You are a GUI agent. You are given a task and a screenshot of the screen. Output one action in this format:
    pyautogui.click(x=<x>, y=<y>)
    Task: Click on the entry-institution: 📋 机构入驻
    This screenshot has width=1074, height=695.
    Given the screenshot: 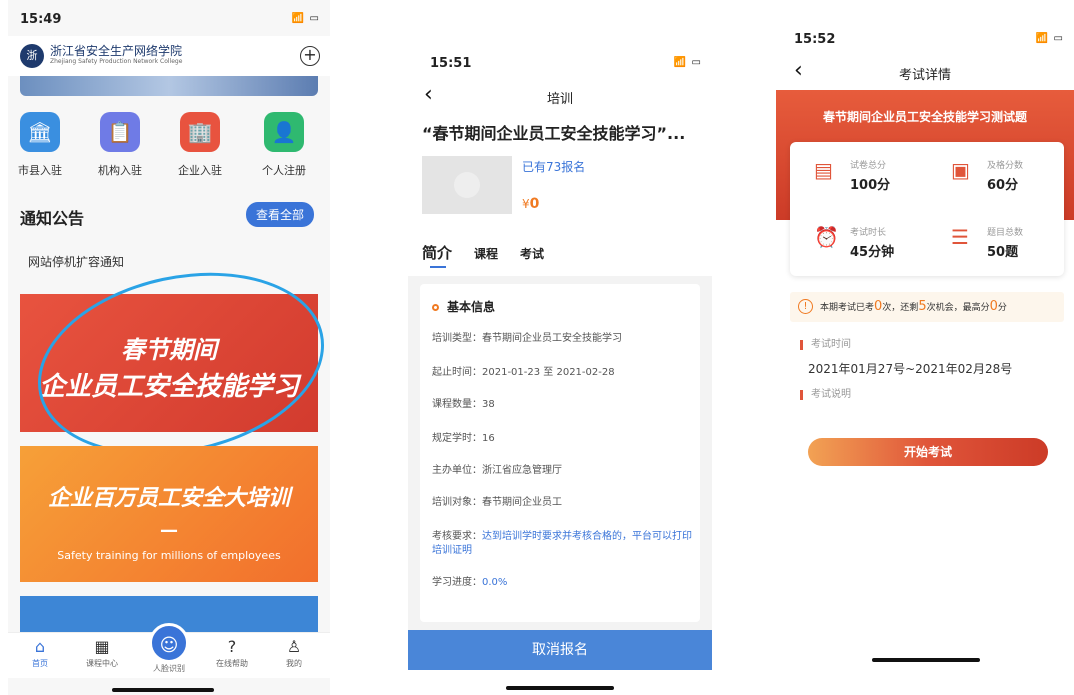 What is the action you would take?
    pyautogui.click(x=120, y=145)
    